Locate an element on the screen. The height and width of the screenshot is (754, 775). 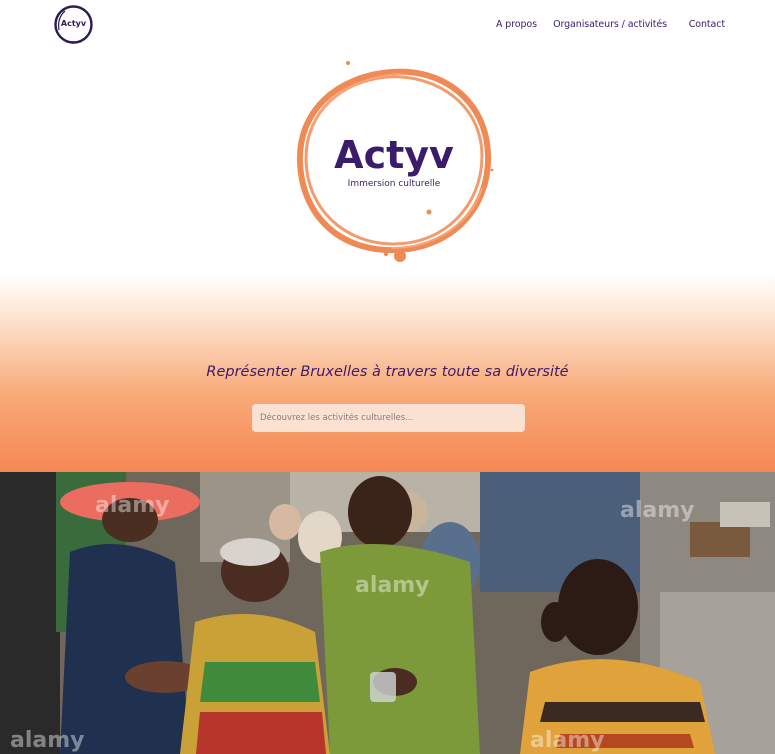
hero-logo-title: Actyv is located at coordinates (394, 155).